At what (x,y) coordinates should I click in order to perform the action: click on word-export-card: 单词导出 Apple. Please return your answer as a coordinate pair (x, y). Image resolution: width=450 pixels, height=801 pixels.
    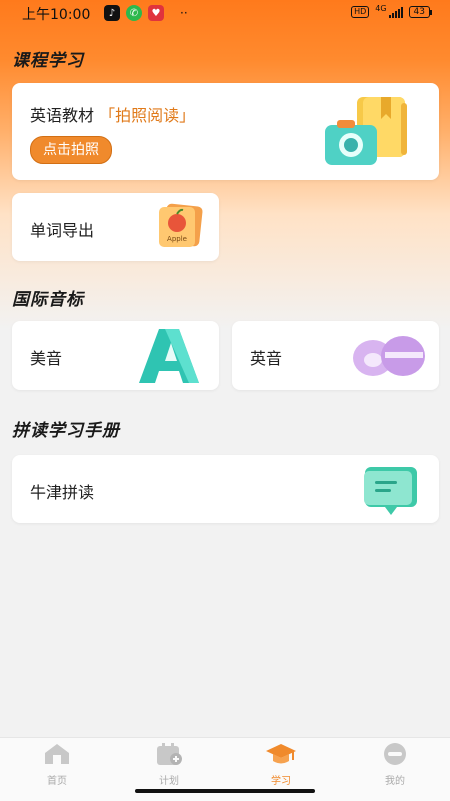
    Looking at the image, I should click on (115, 227).